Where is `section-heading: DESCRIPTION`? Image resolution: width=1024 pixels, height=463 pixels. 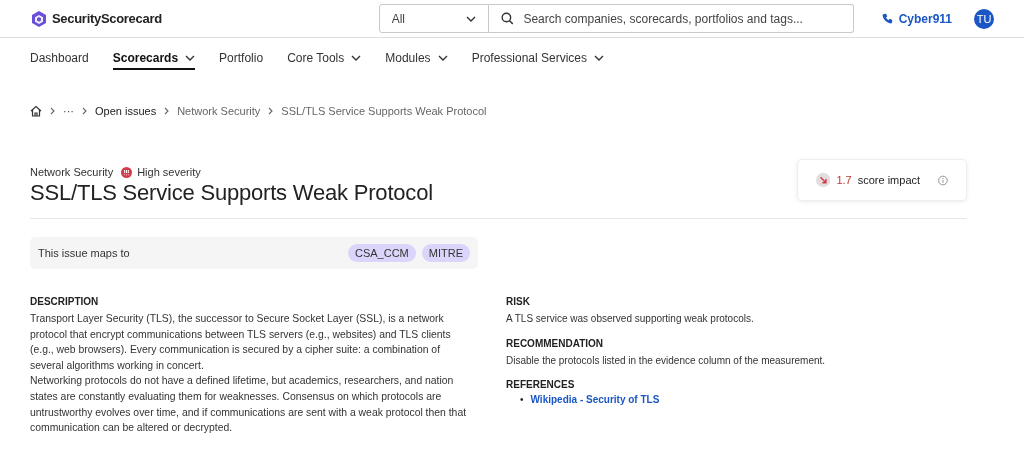
section-heading: DESCRIPTION is located at coordinates (65, 301).